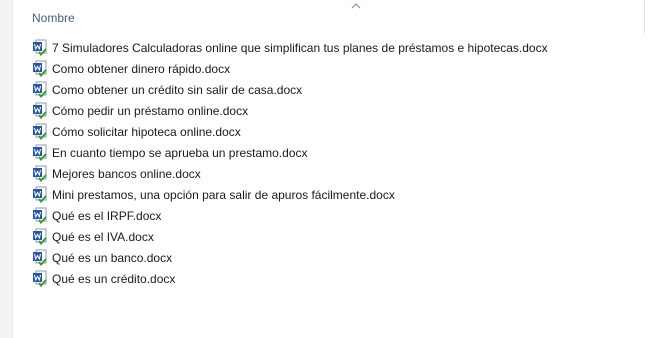  Describe the element at coordinates (336, 278) in the screenshot. I see `file-row: Qué es un crédito.docx` at that location.